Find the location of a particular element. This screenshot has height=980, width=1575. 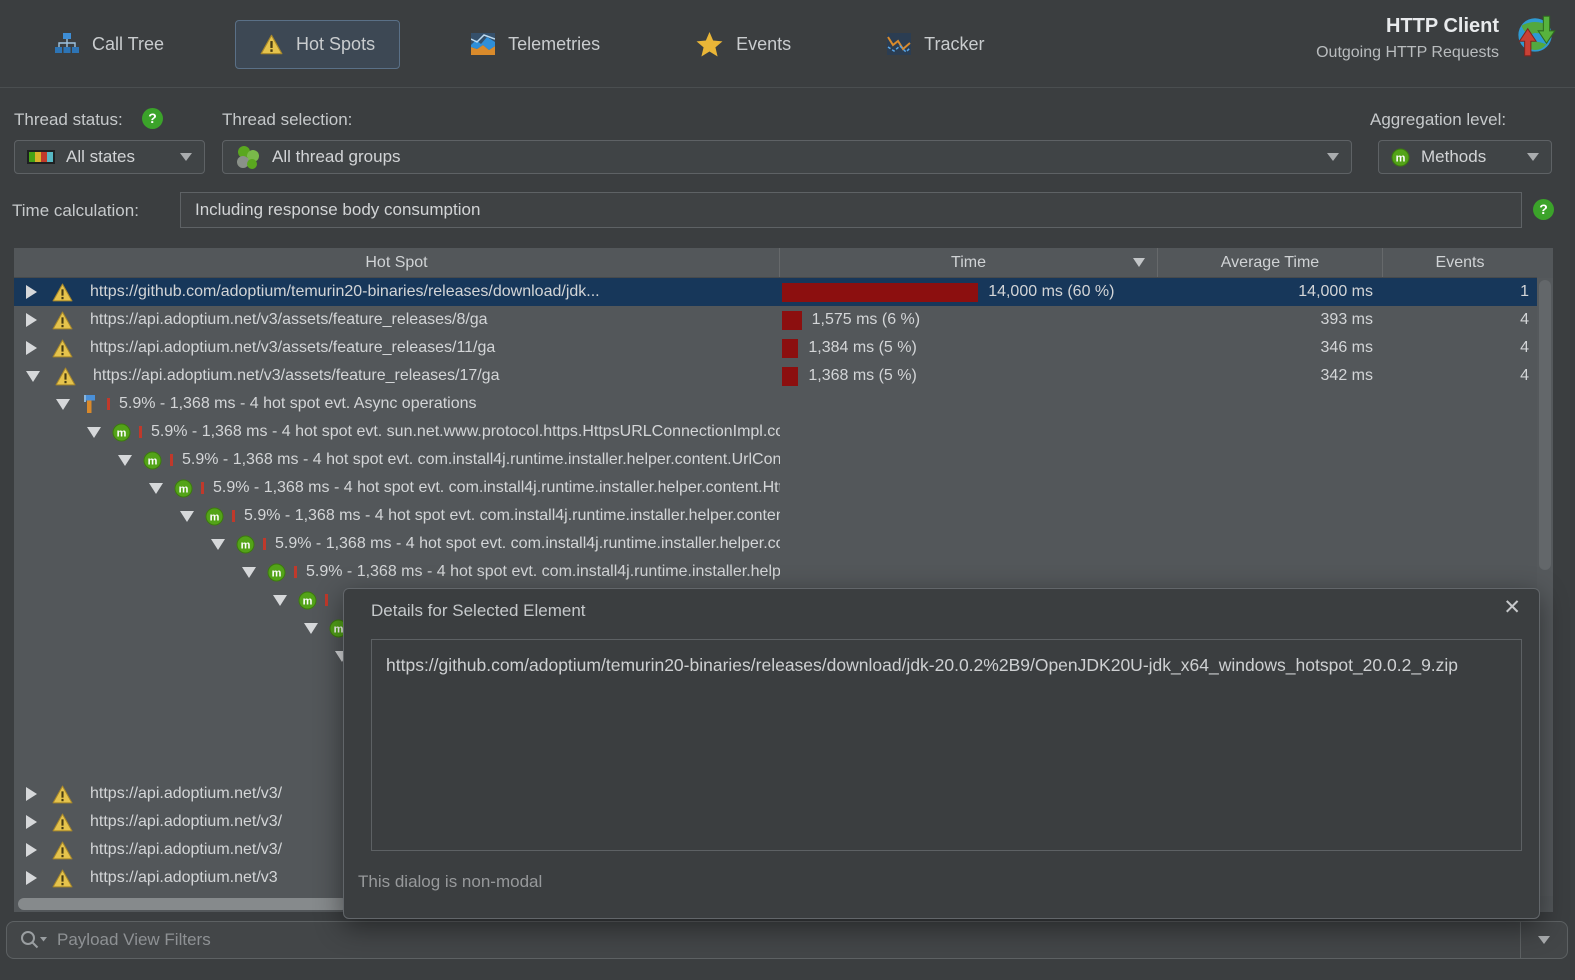

dialog-title: Details for Selected Element is located at coordinates (478, 610).